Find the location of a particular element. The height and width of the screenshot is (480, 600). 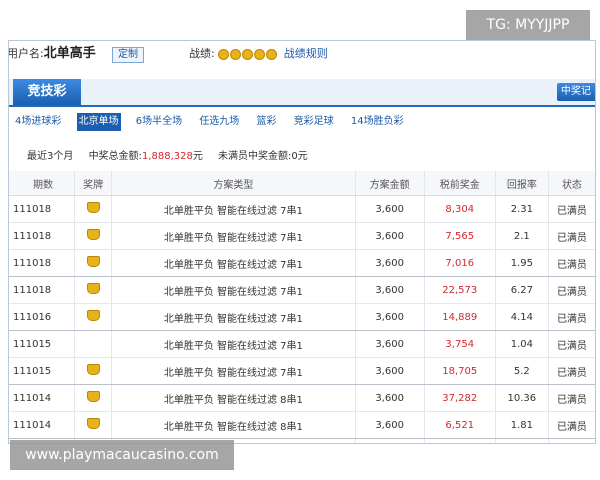

cell-rate: 4.14 is located at coordinates (521, 317).